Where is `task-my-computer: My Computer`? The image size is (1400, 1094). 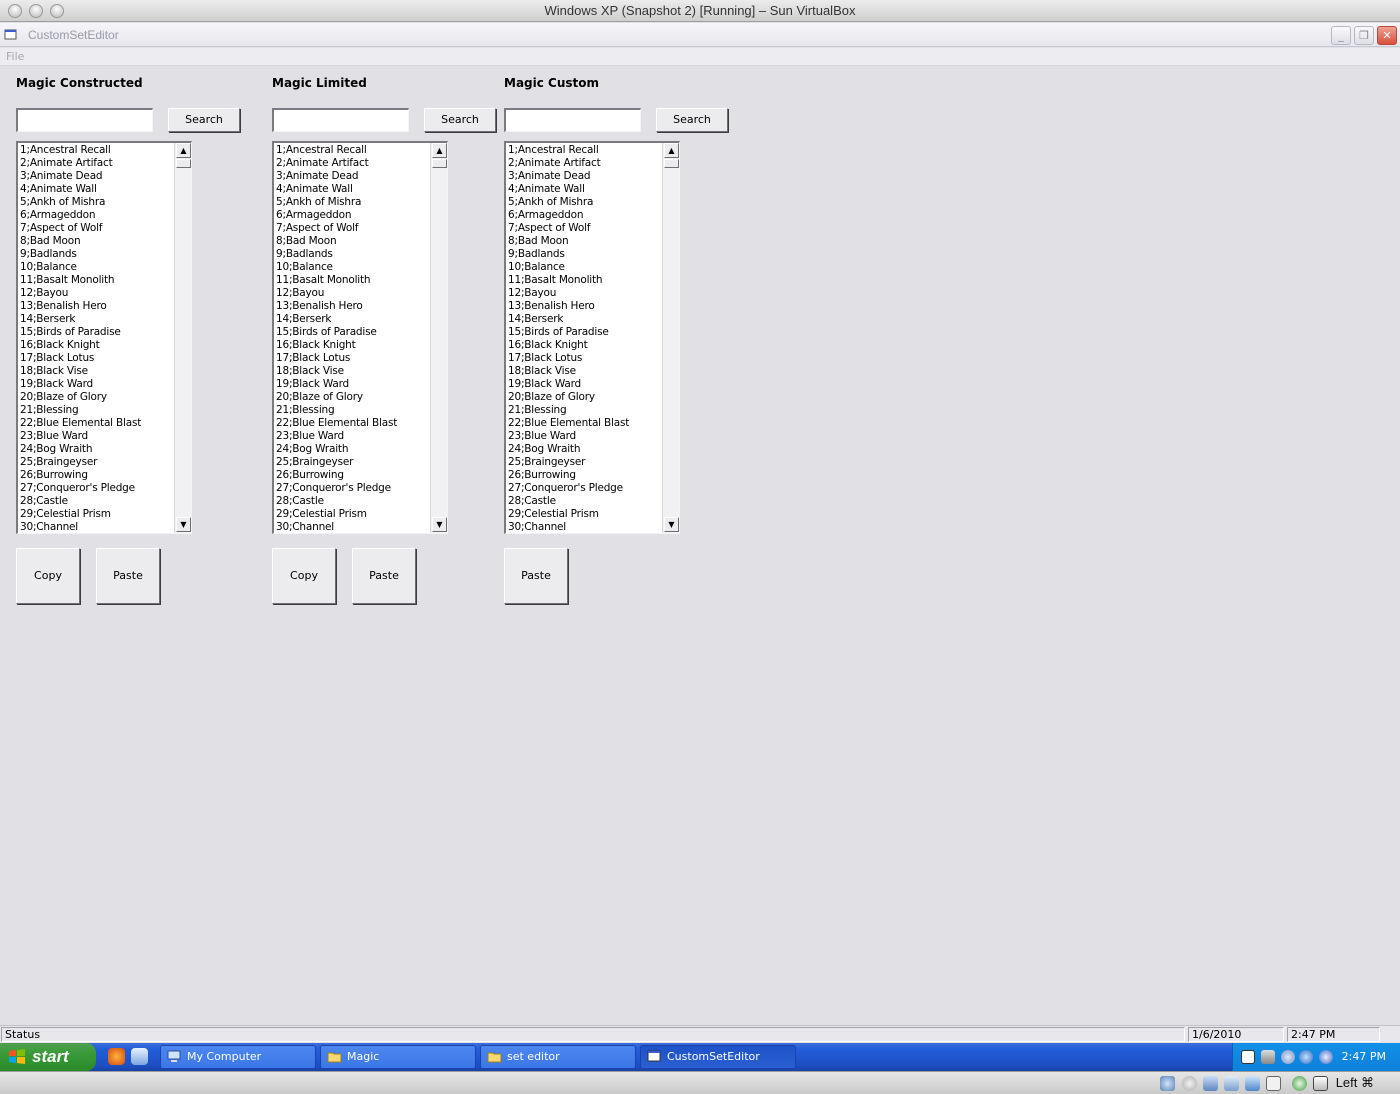
task-my-computer: My Computer is located at coordinates (238, 1057).